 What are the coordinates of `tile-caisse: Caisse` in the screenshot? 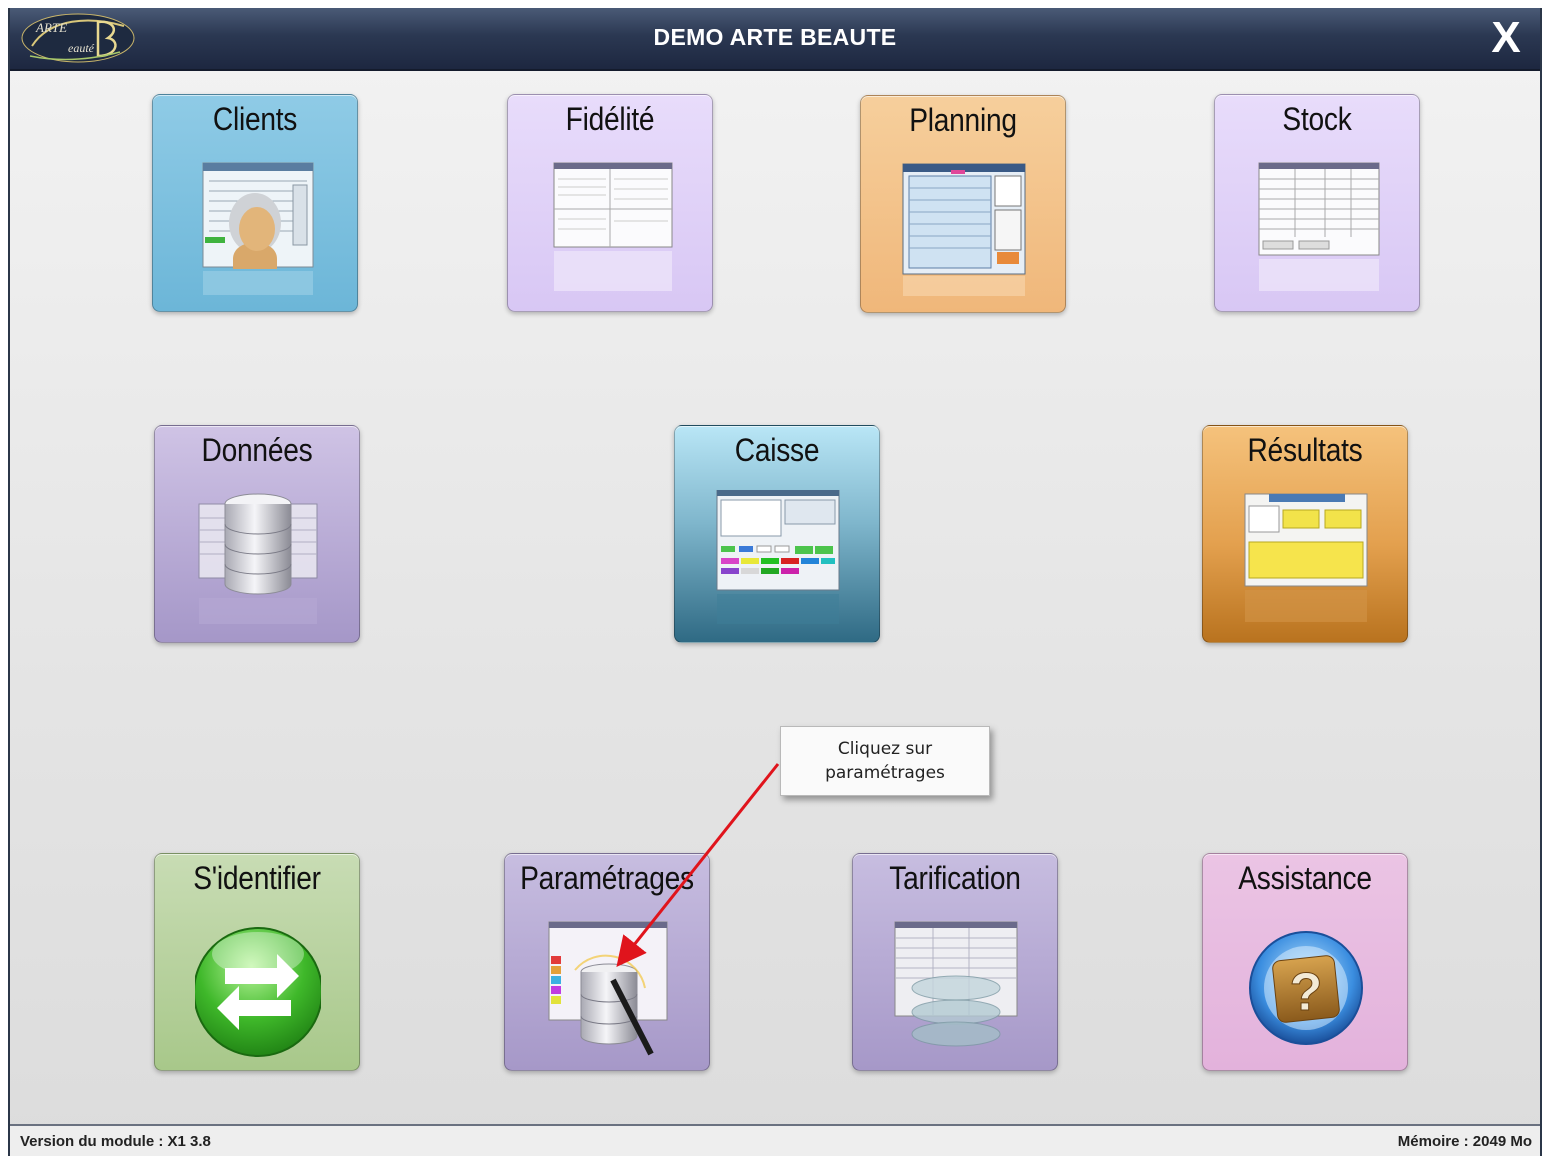 It's located at (777, 534).